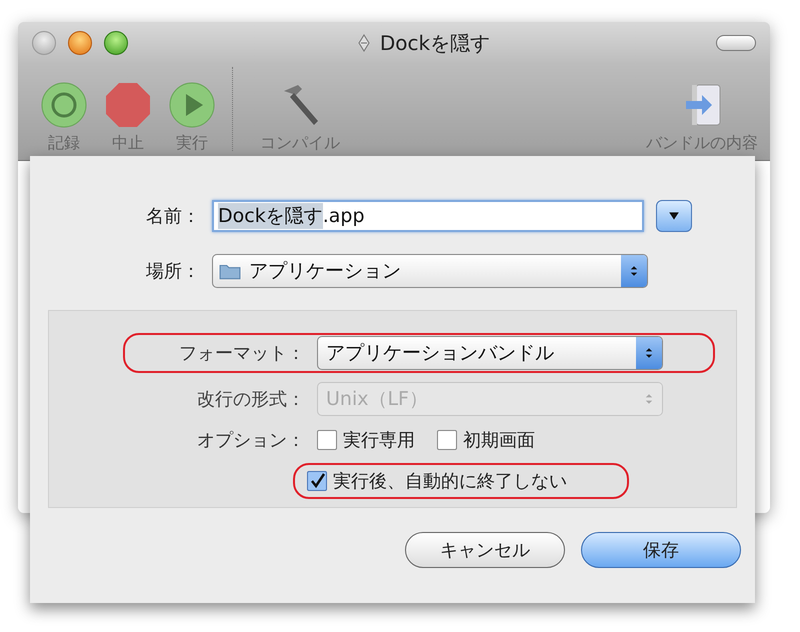  I want to click on checkbox: 初期画面, so click(486, 440).